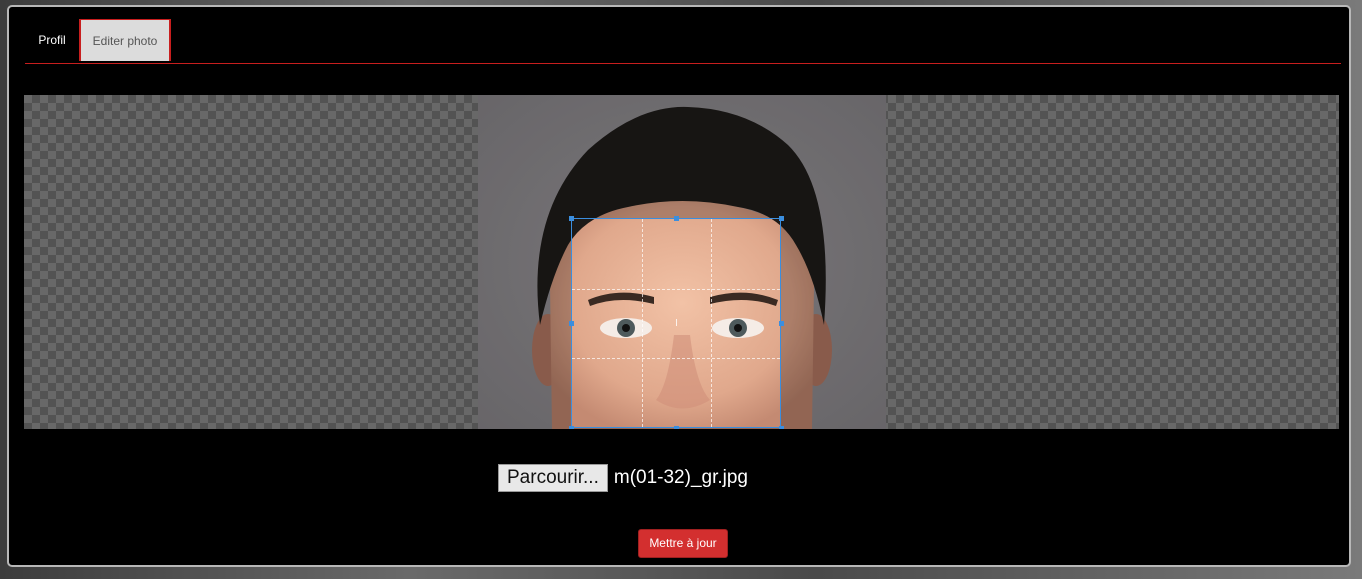 The image size is (1362, 579). Describe the element at coordinates (571, 218) in the screenshot. I see `crop-handle-nw` at that location.